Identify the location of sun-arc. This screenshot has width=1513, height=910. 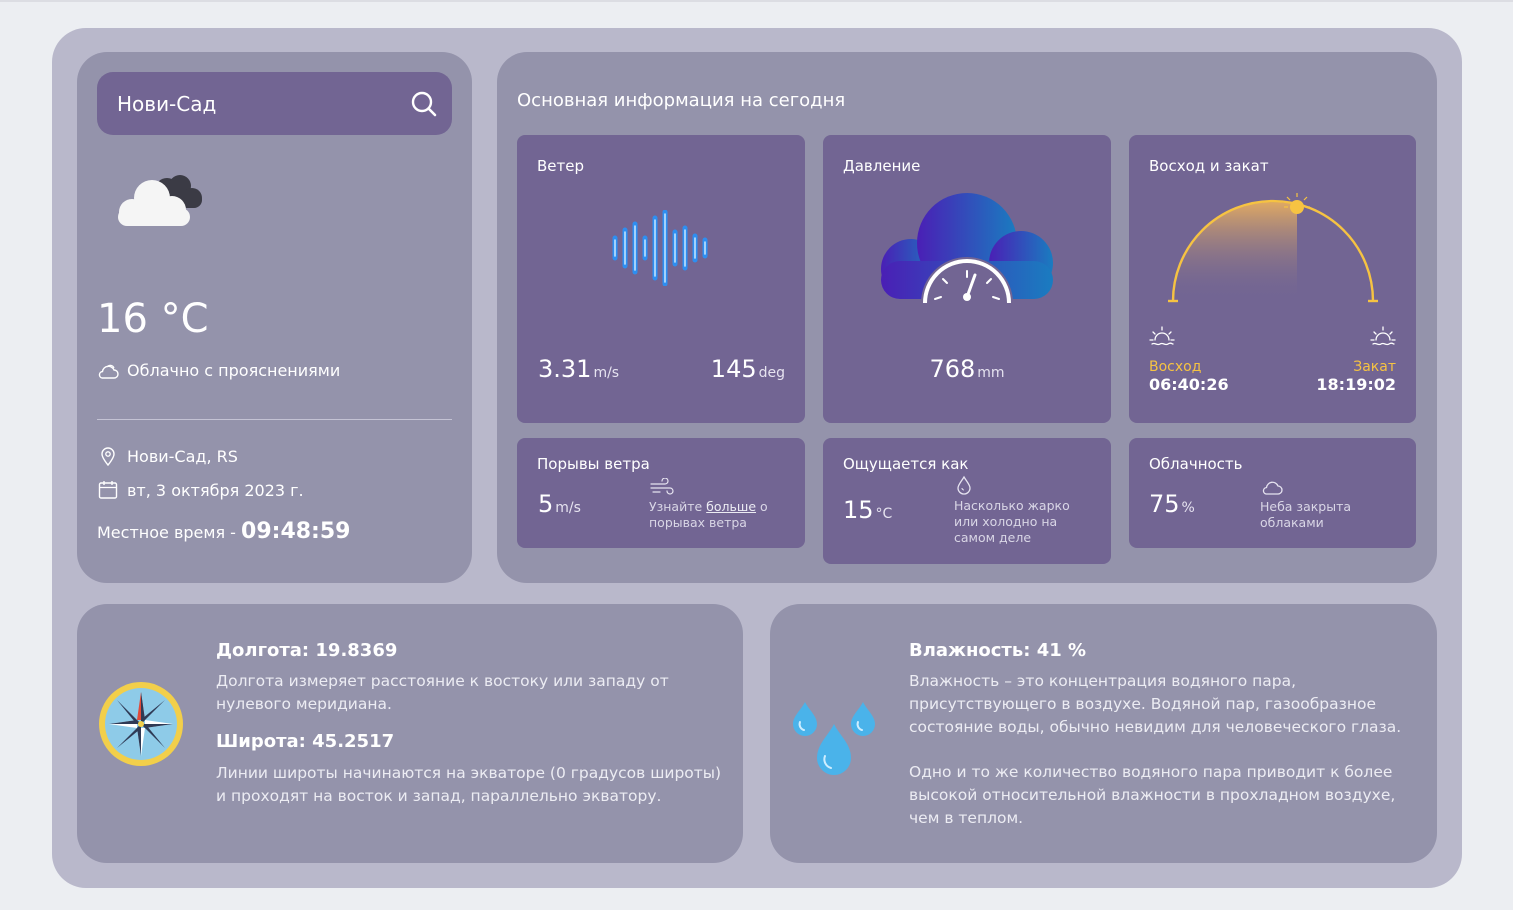
(1273, 248).